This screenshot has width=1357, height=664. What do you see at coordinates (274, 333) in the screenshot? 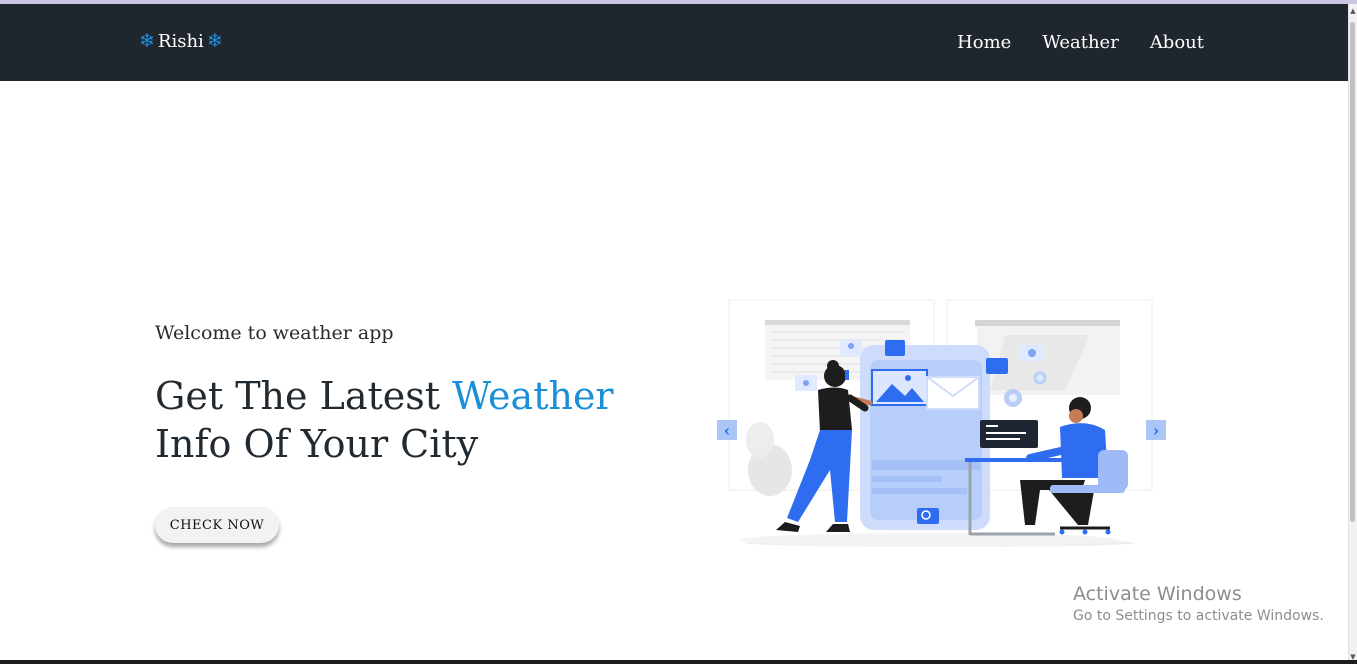
I see `welcome-text: Welcome to weather app` at bounding box center [274, 333].